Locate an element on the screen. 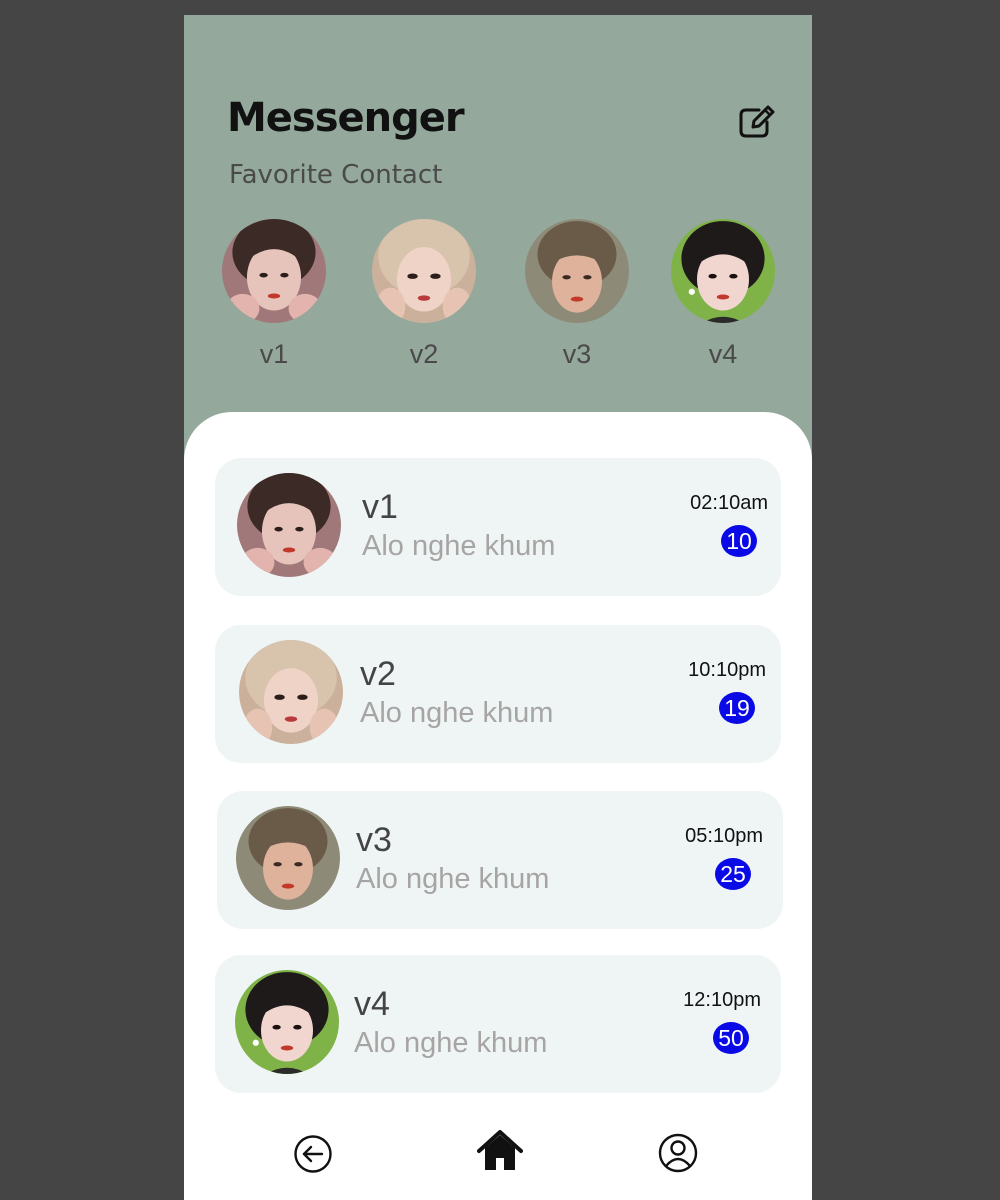  favorite-contact: v4 is located at coordinates (723, 294).